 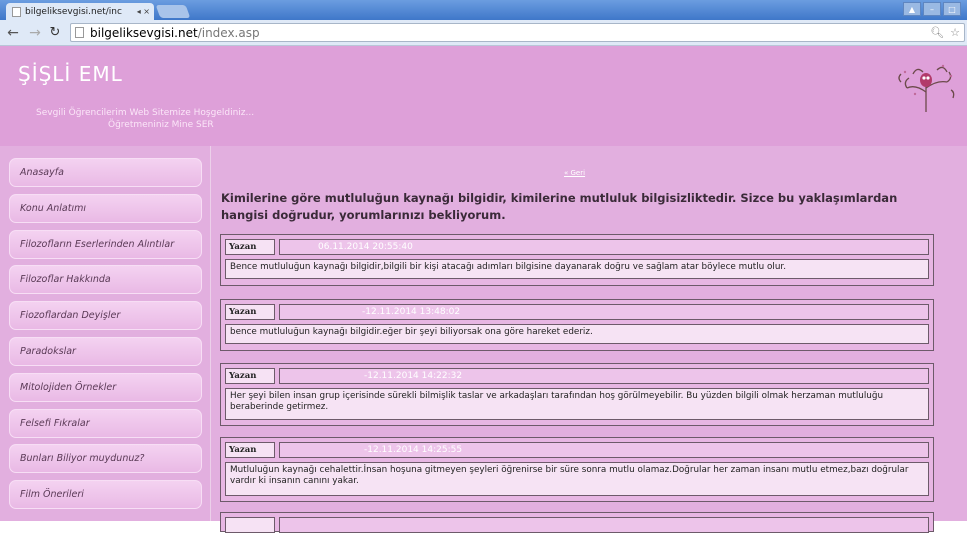 What do you see at coordinates (13, 33) in the screenshot?
I see `back-arrow-icon: ←` at bounding box center [13, 33].